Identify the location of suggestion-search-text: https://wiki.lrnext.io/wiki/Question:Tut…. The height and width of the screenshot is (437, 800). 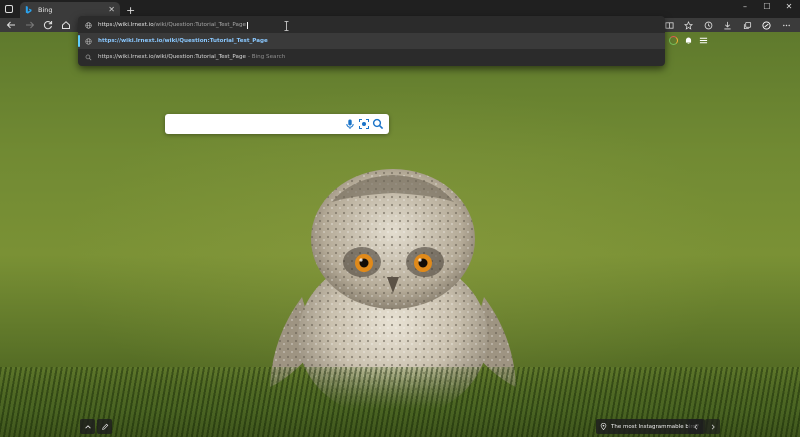
(172, 57).